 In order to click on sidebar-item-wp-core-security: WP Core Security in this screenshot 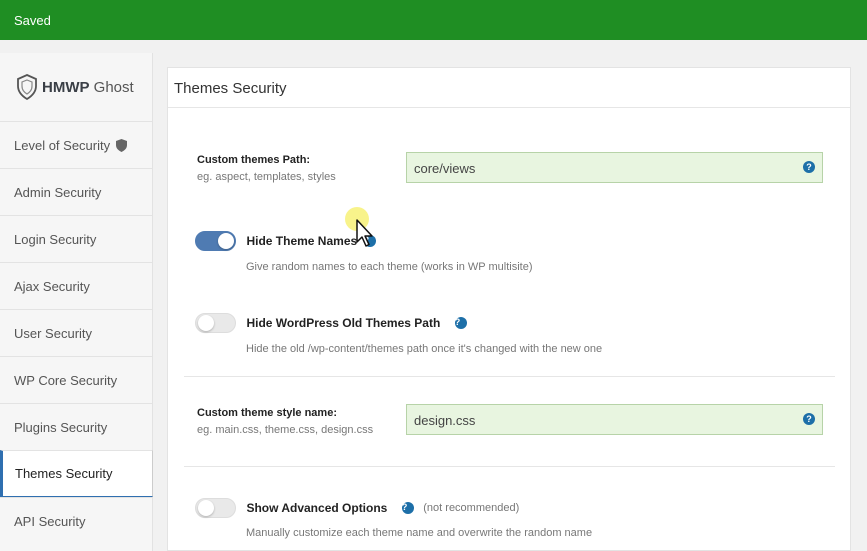, I will do `click(76, 379)`.